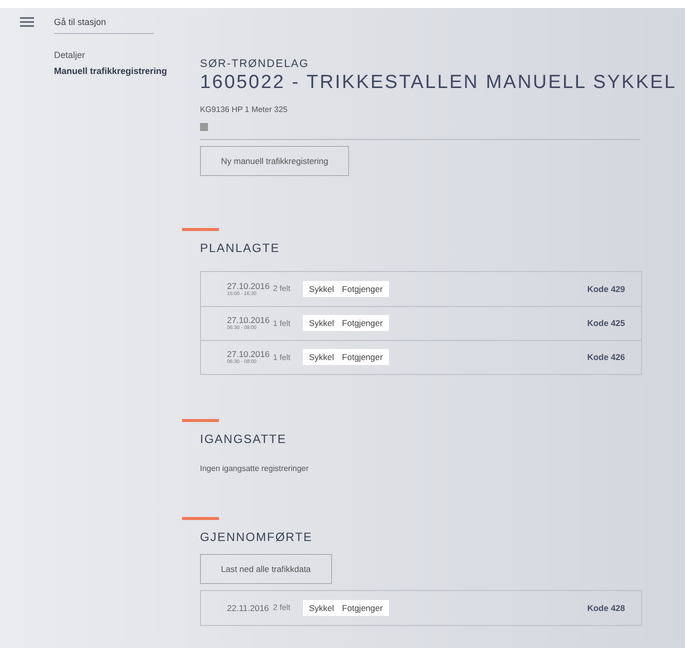 Image resolution: width=692 pixels, height=648 pixels. I want to click on section-heading: IGANGSATTE, so click(244, 439).